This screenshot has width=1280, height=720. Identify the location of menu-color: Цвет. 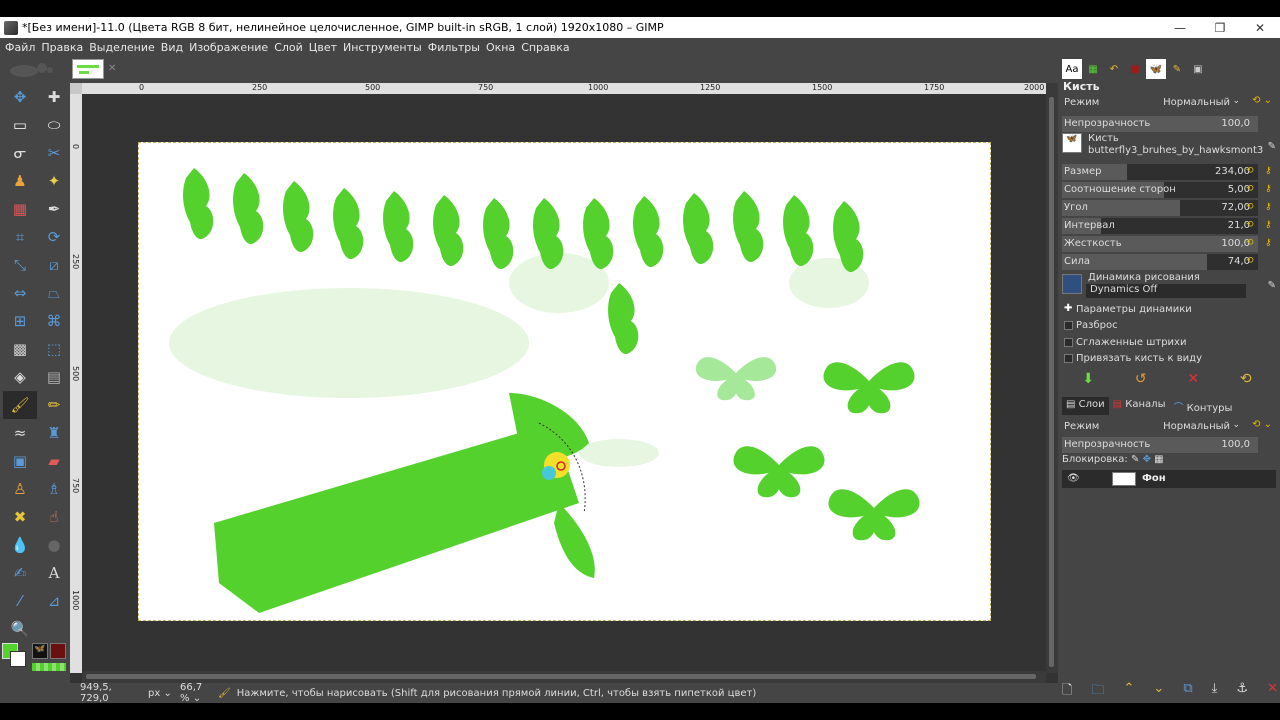
(323, 47).